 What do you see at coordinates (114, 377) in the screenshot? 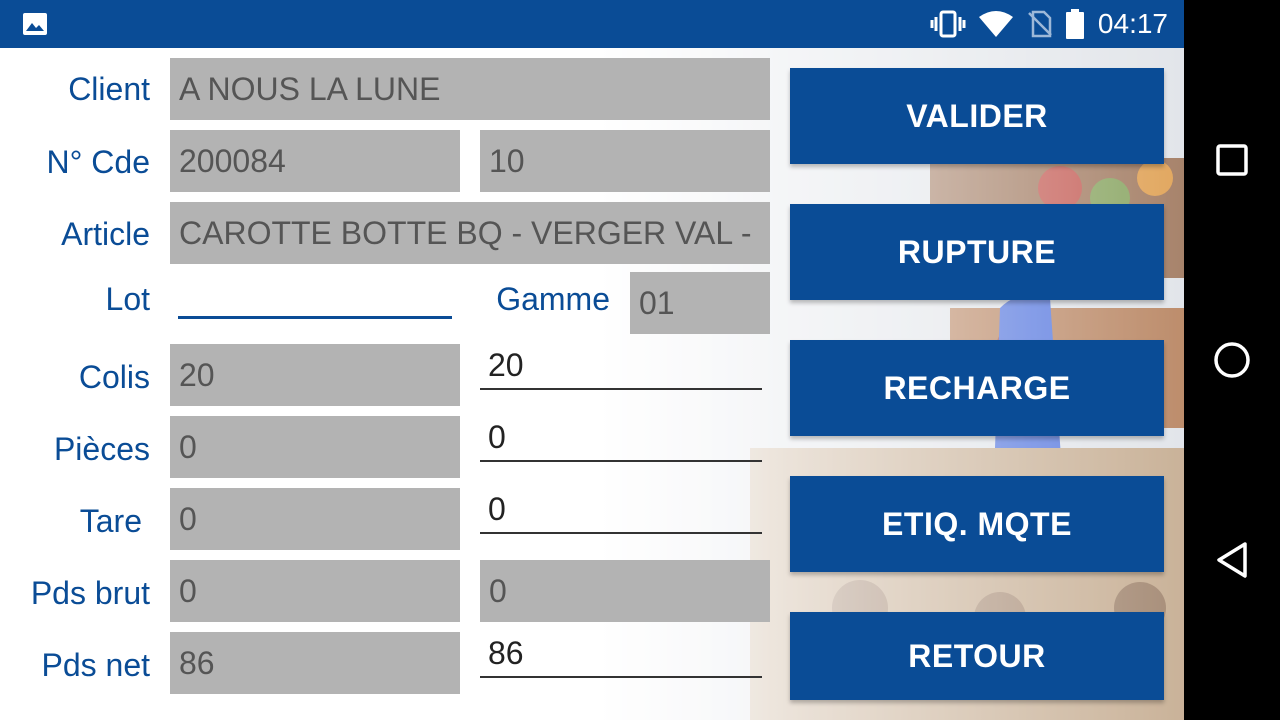
I see `colis-label: Colis` at bounding box center [114, 377].